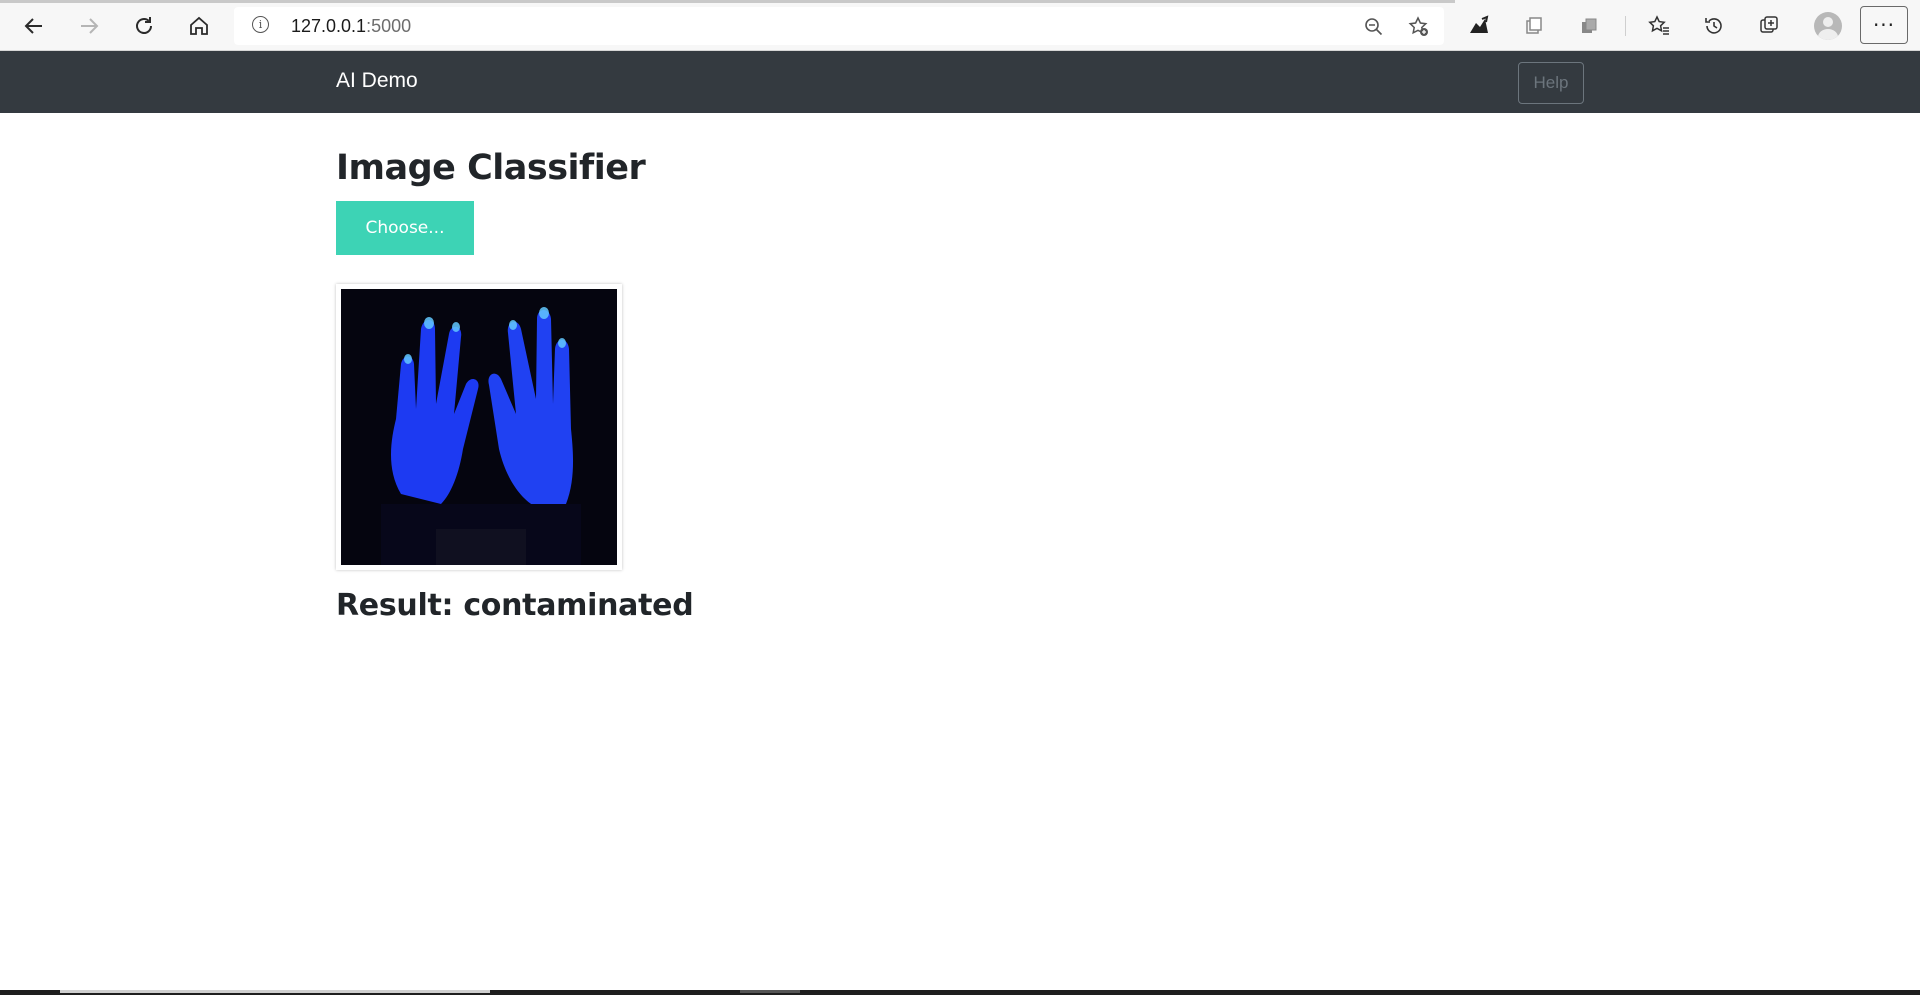  I want to click on more-menu-button: ···, so click(1884, 25).